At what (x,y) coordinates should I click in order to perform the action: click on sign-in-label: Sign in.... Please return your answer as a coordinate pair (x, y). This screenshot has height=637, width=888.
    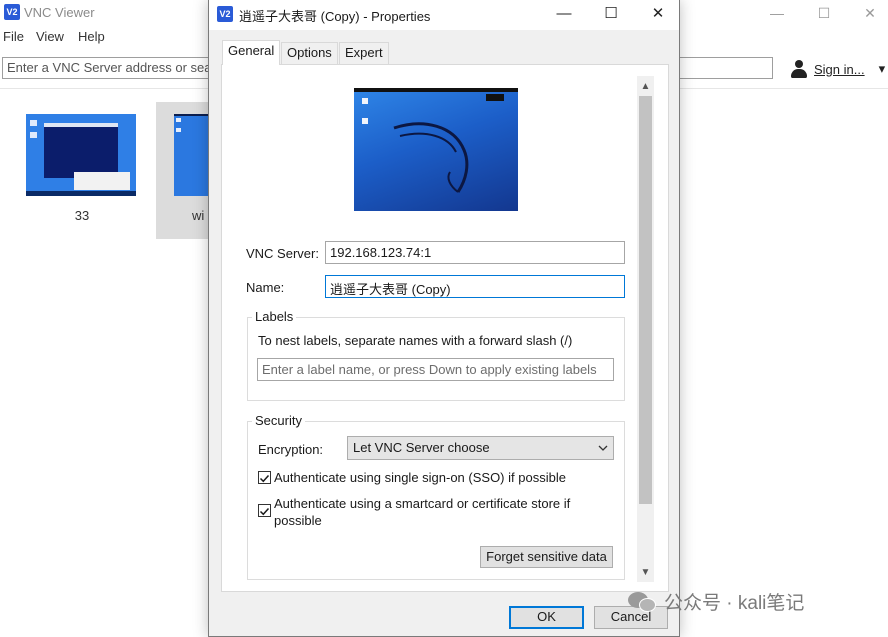
    Looking at the image, I should click on (839, 69).